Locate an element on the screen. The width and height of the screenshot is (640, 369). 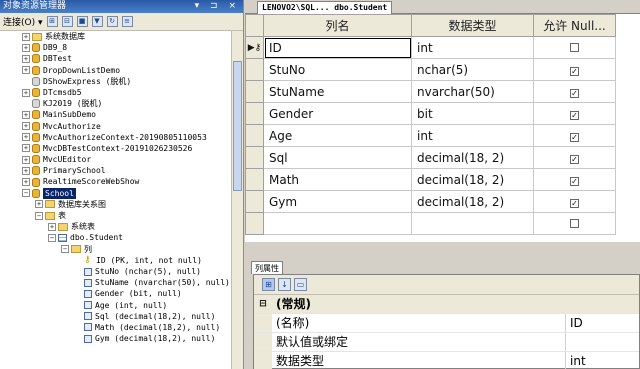
property-value: int is located at coordinates (576, 360).